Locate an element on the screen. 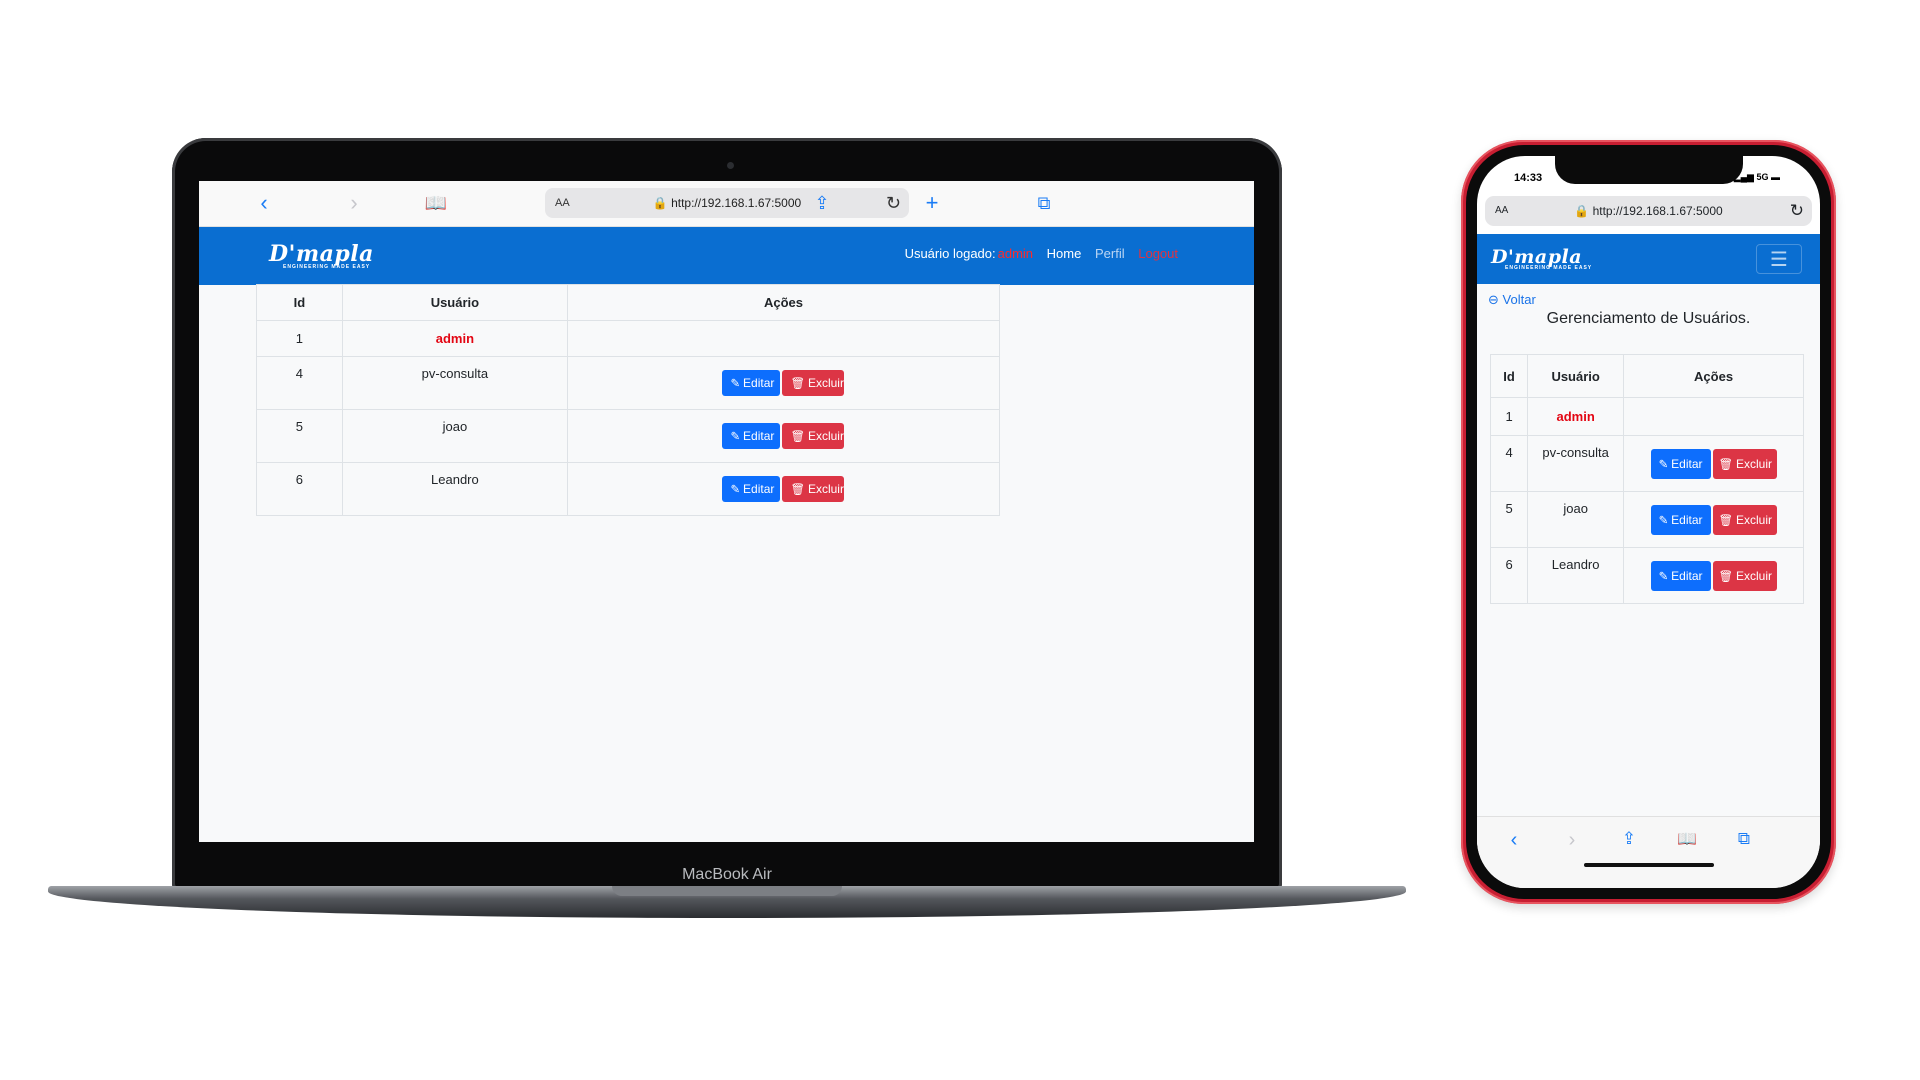  logged-user-name: admin is located at coordinates (1015, 253).